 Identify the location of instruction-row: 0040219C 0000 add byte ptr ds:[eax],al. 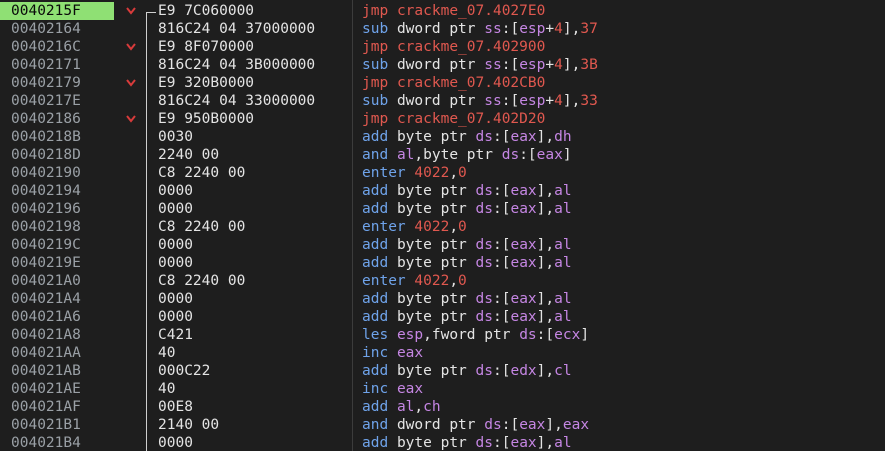
(442, 245).